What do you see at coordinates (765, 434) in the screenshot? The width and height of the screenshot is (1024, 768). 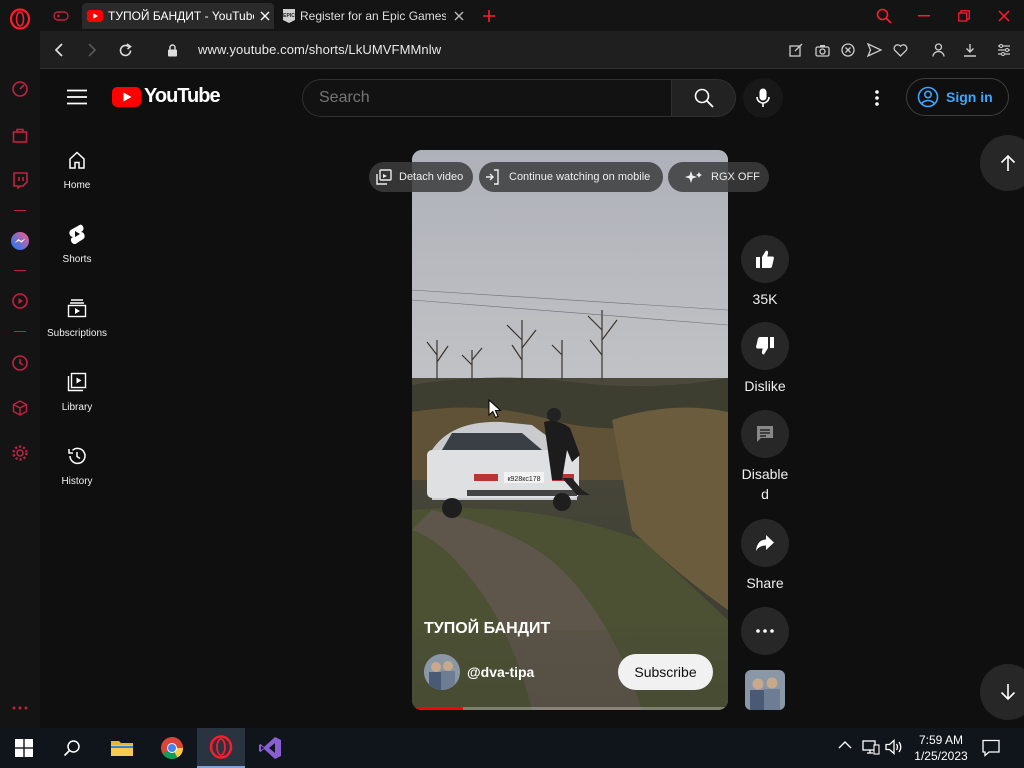 I see `comment-icon` at bounding box center [765, 434].